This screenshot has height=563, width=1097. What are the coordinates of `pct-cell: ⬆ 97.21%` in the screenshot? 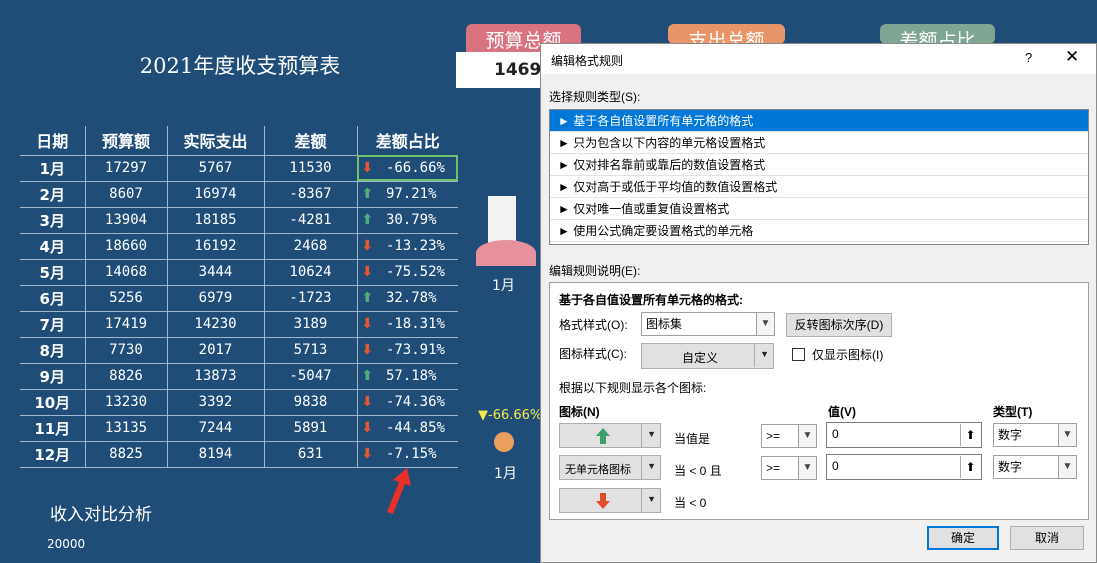 It's located at (407, 194).